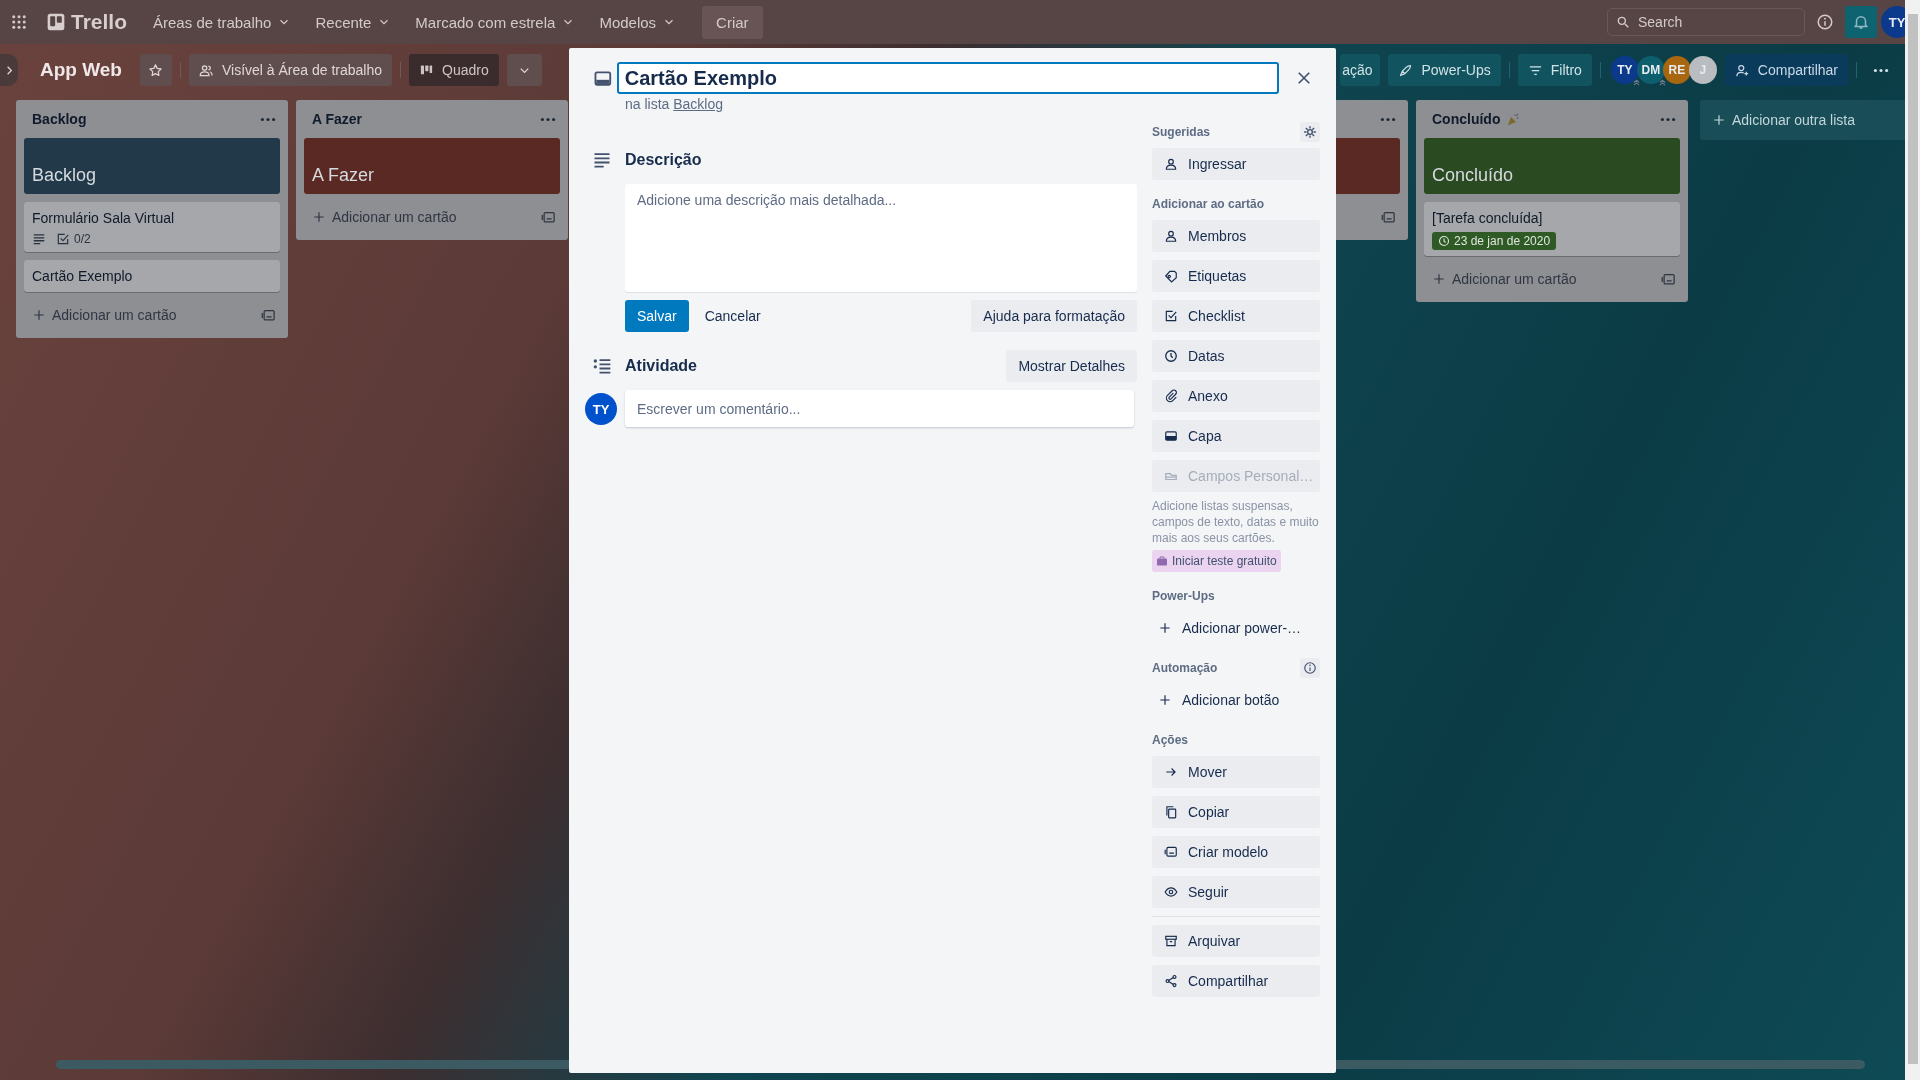  Describe the element at coordinates (1236, 941) in the screenshot. I see `sidebar-button: Arquivar` at that location.